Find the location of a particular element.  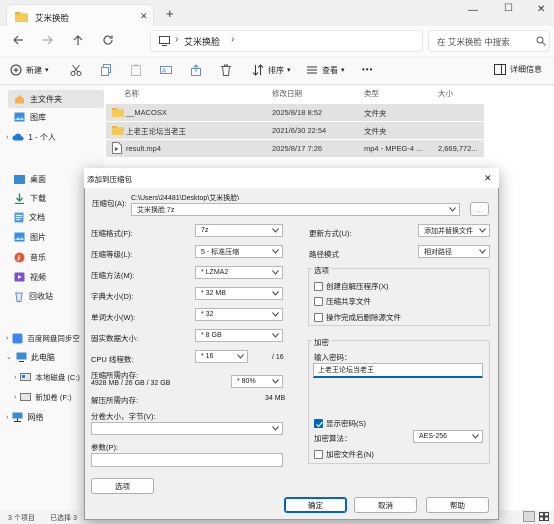

compress-memory-value: 4928 MB / 26 GB / 32 GB is located at coordinates (131, 383).